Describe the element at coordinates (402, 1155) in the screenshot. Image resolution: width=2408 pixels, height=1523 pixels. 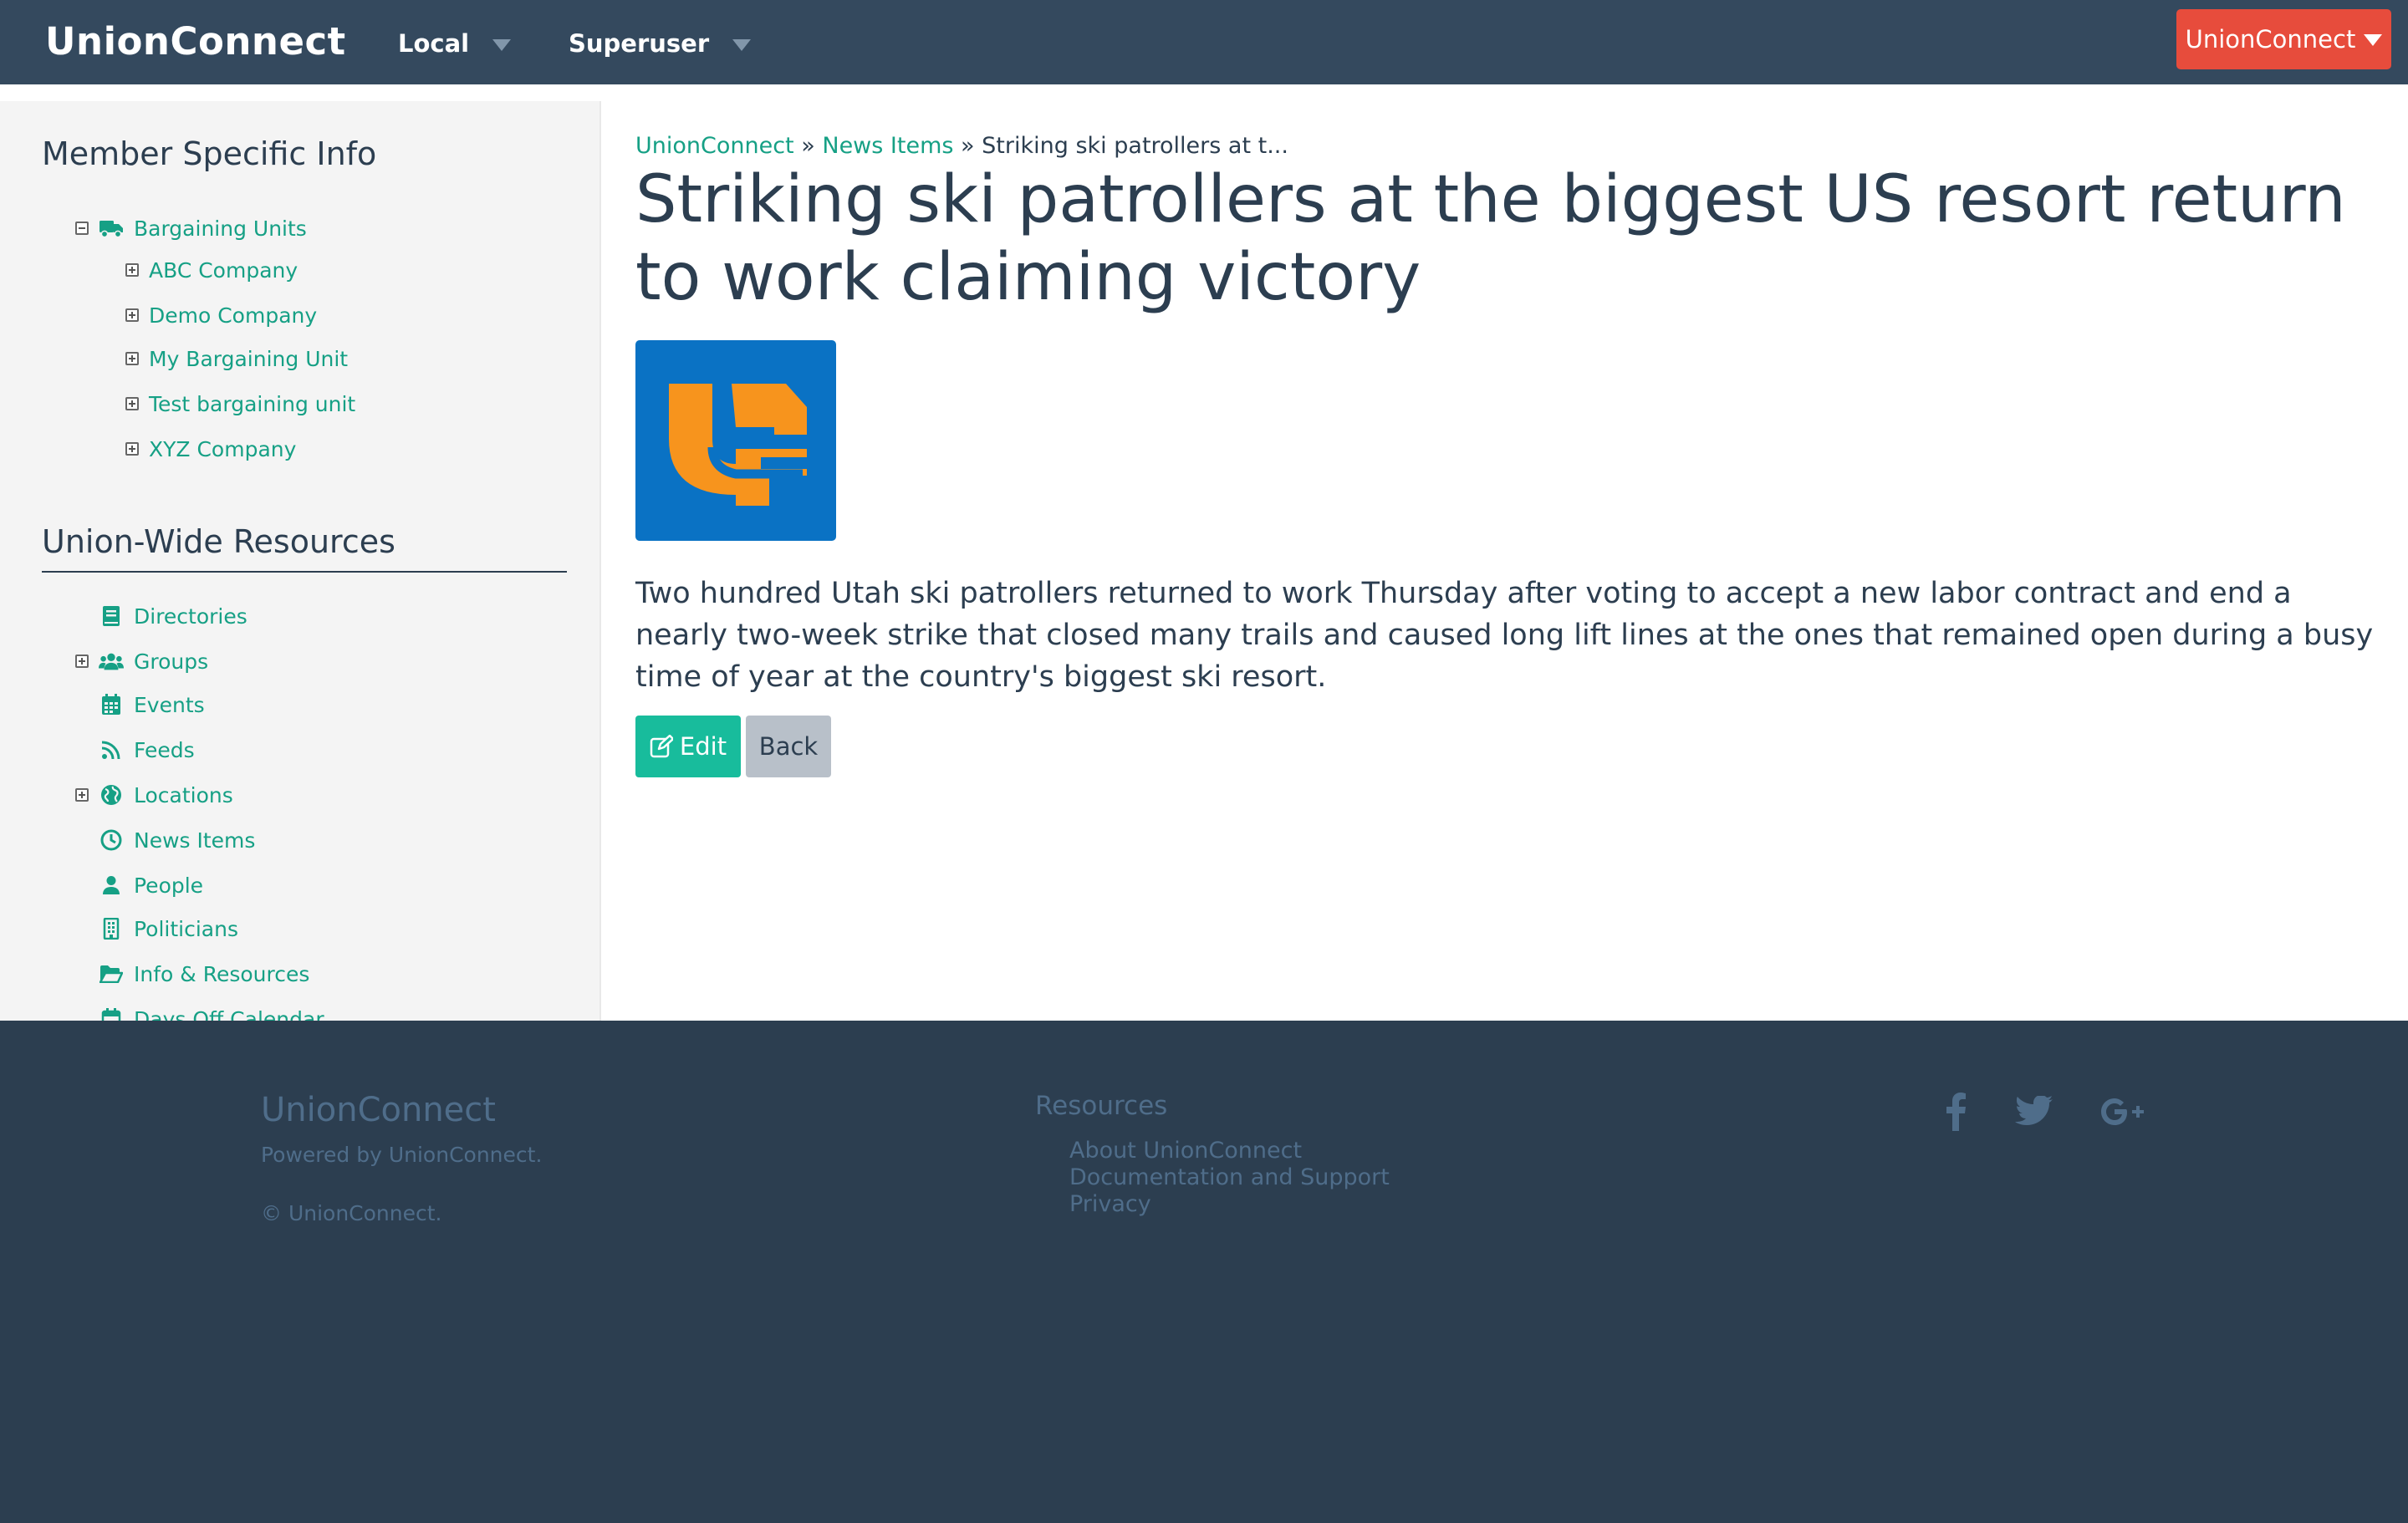
I see `footer-powered-by: Powered by UnionConnect.` at that location.